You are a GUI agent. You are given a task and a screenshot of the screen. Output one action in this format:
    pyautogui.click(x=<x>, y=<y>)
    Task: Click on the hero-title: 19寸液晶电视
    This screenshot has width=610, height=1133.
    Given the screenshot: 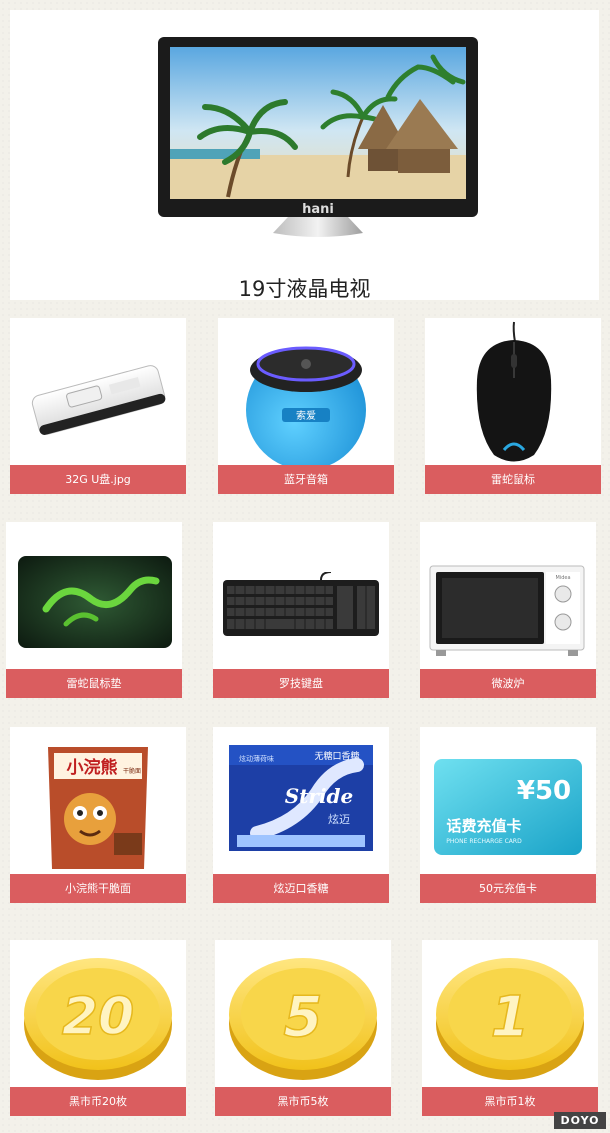 What is the action you would take?
    pyautogui.click(x=304, y=289)
    